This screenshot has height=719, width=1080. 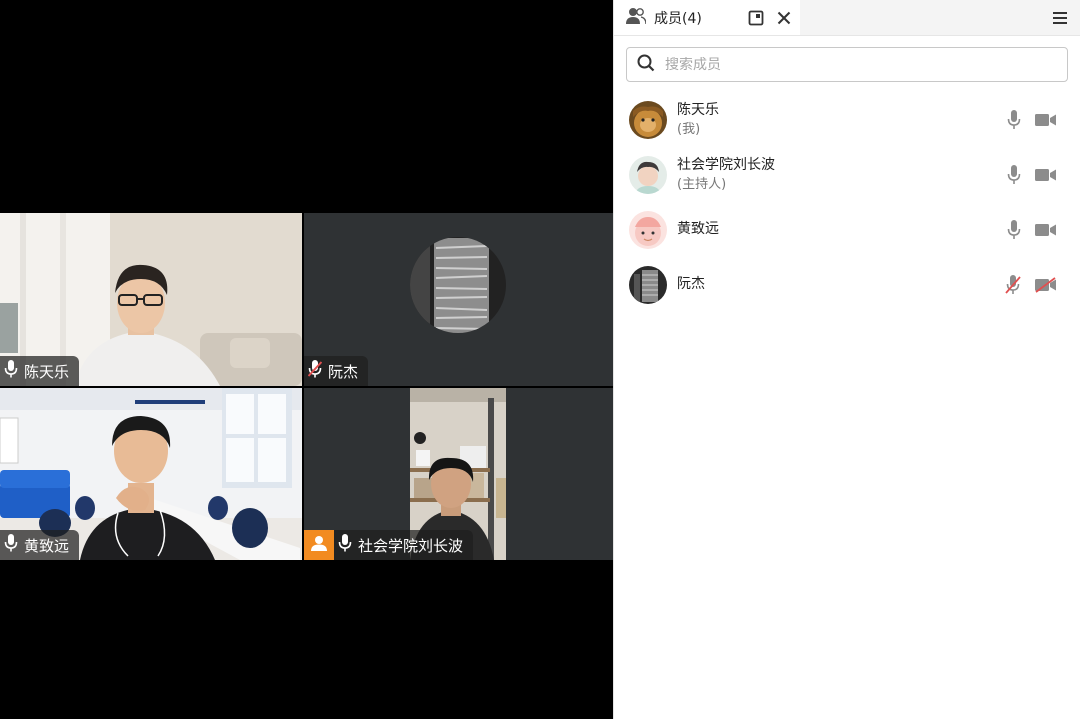 I want to click on panel-header: 成员(4), so click(x=847, y=18).